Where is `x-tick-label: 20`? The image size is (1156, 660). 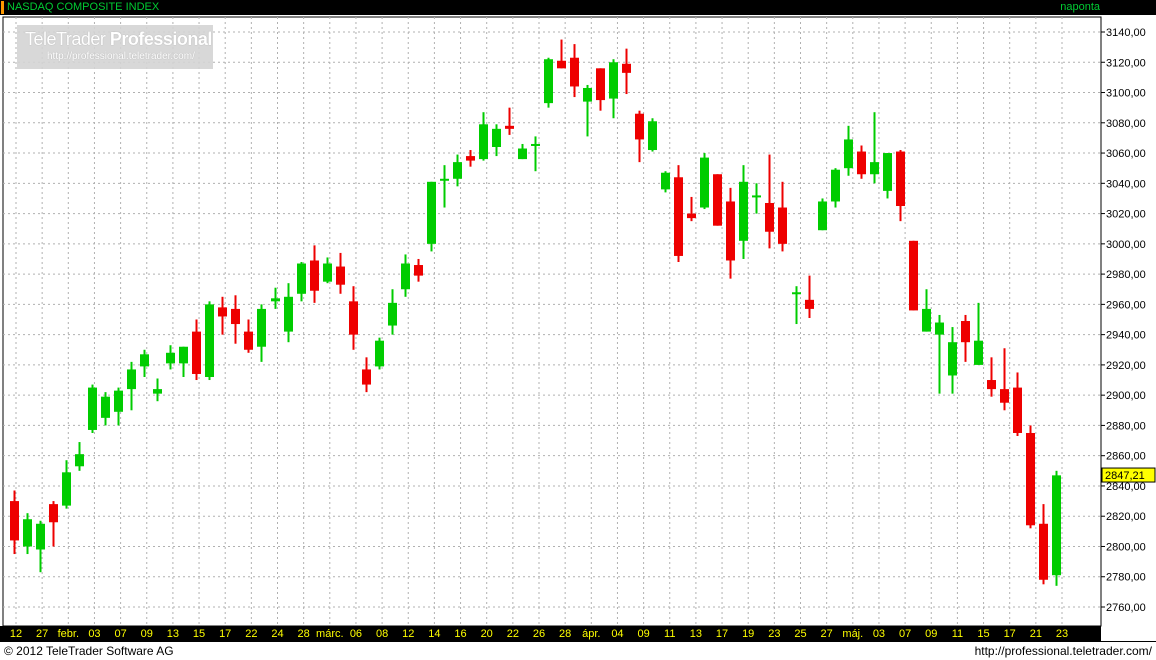
x-tick-label: 20 is located at coordinates (487, 634).